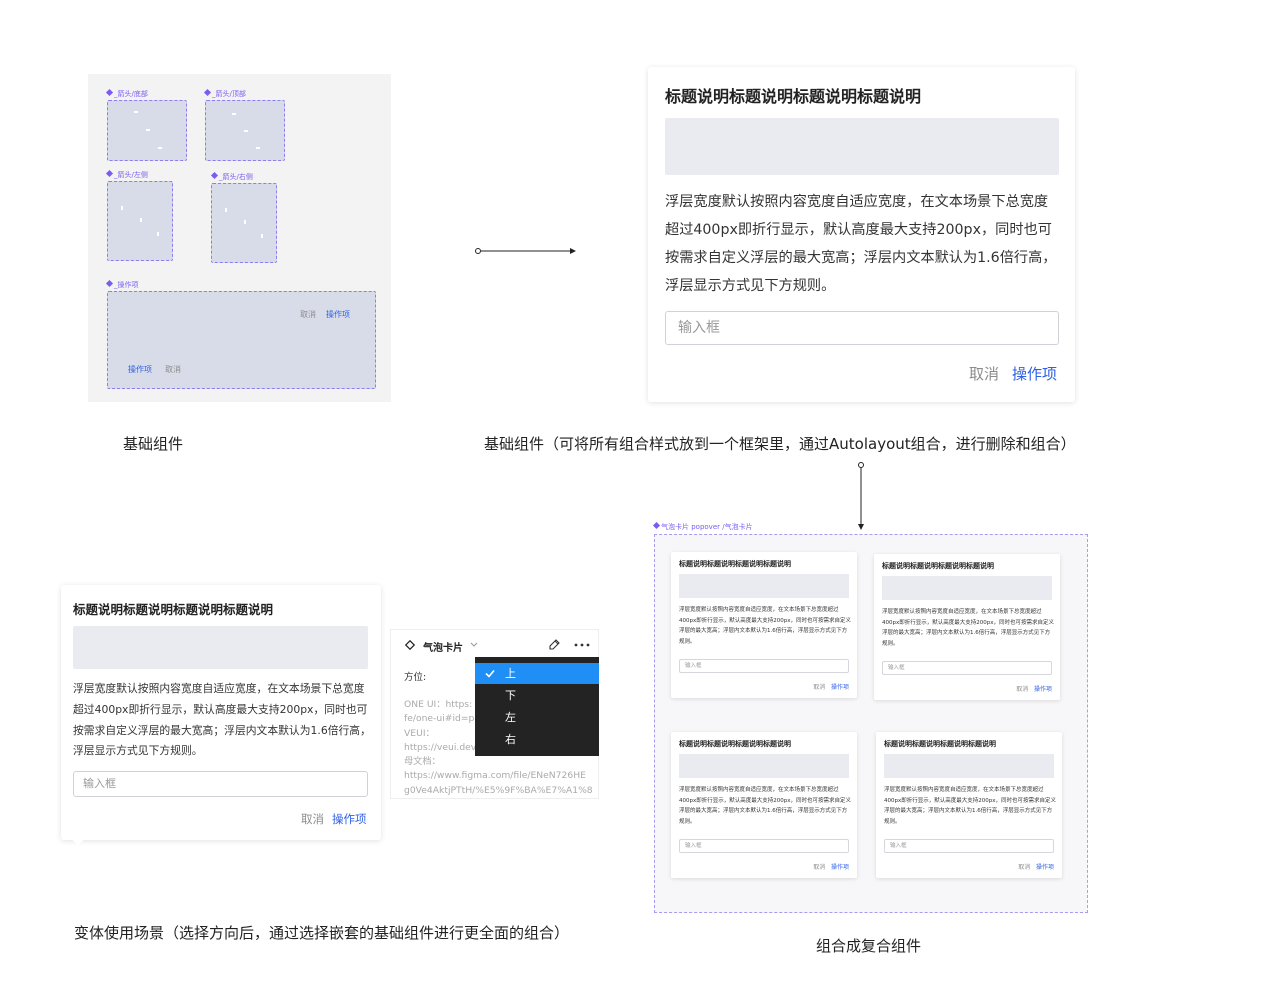  What do you see at coordinates (498, 791) in the screenshot?
I see `doc-line: g0Ve4AktjPTtH/%E5%9F%BA%E7%A1%8` at bounding box center [498, 791].